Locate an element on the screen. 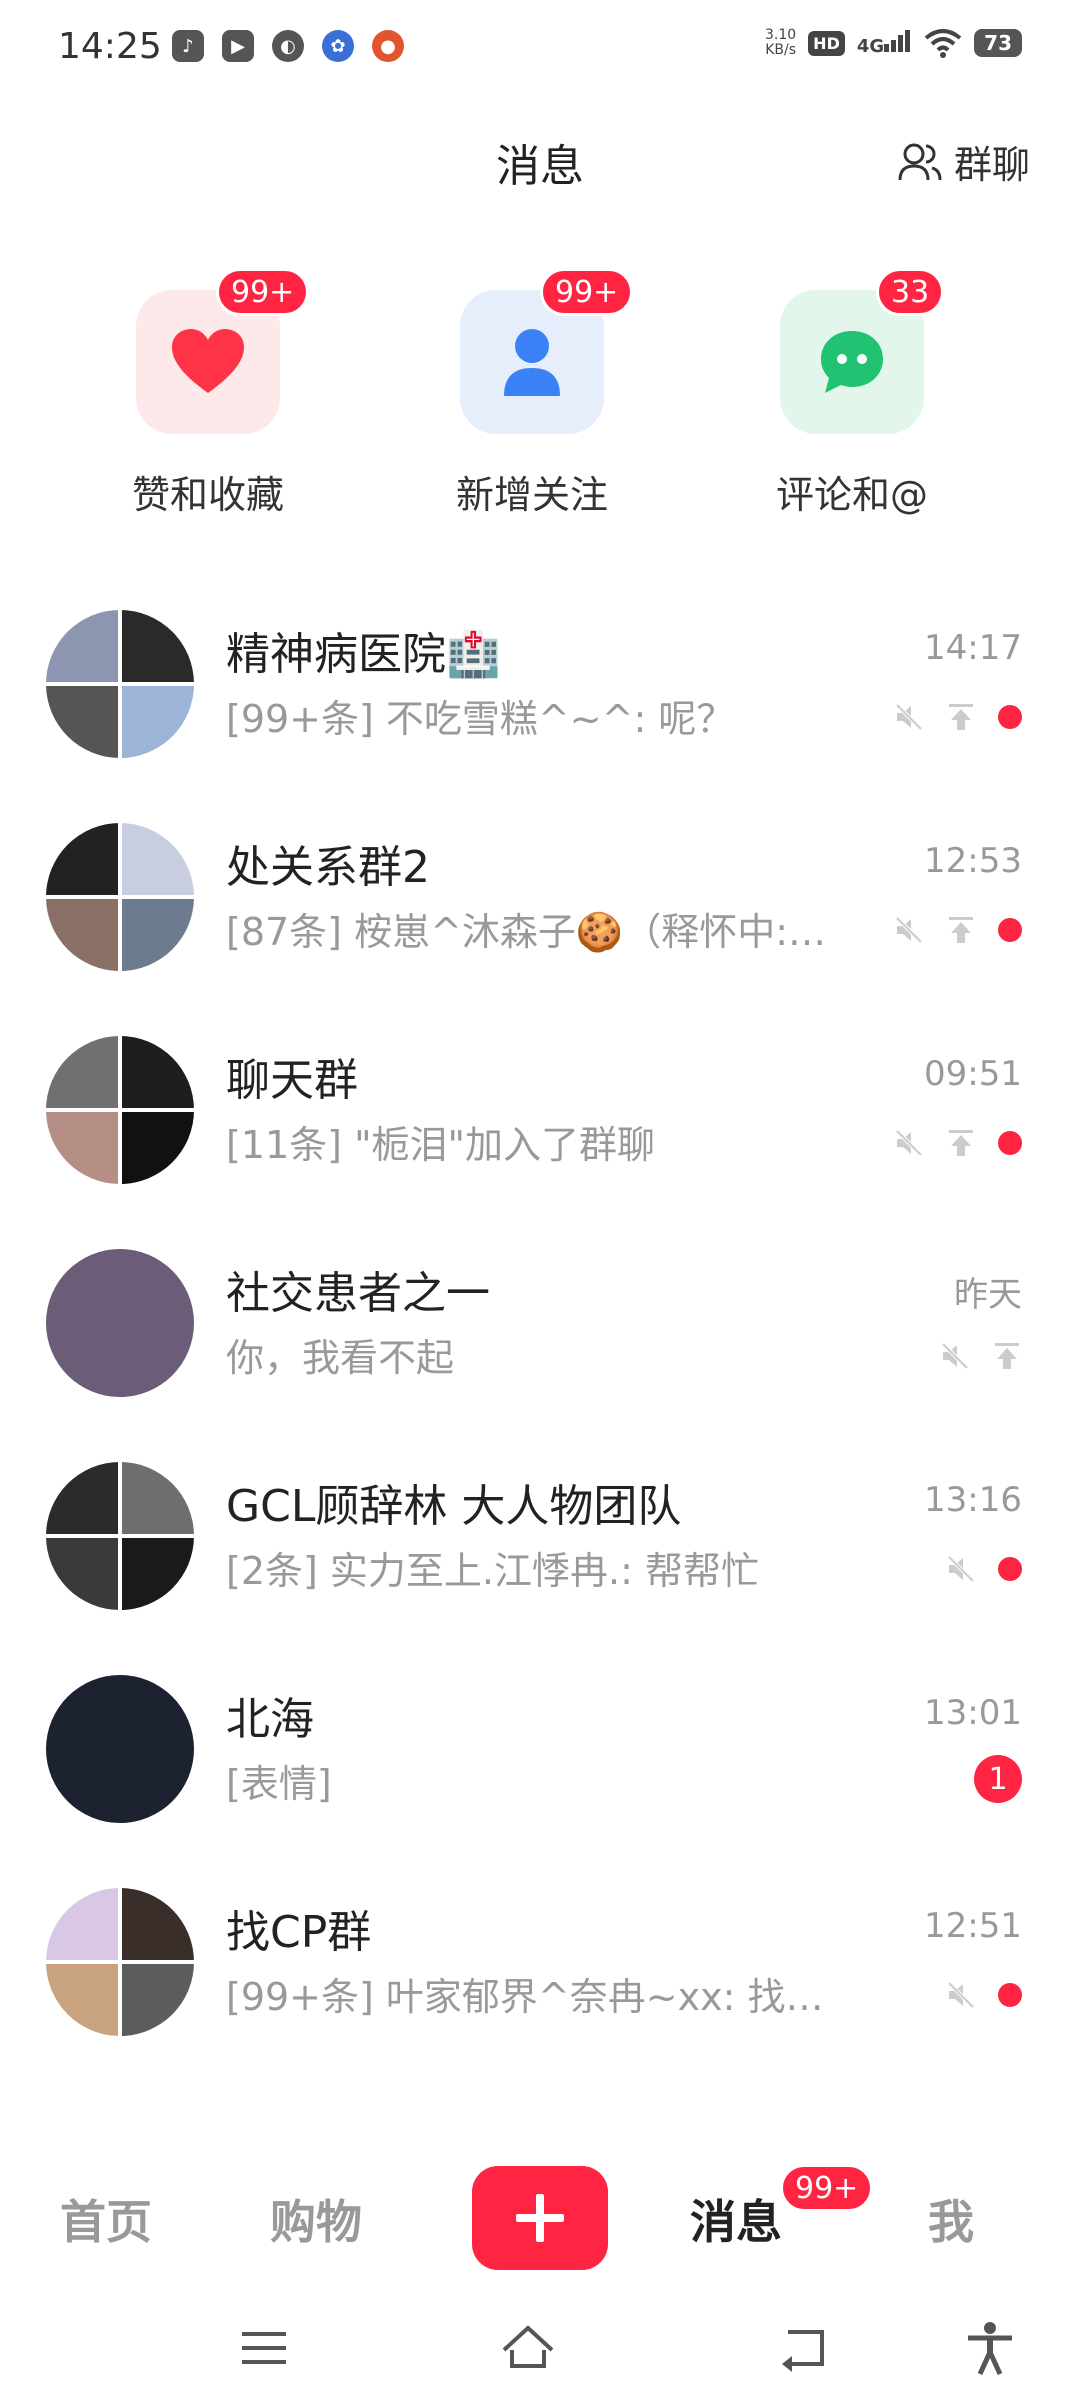  chat-row: 北海 [表情] 13:01 1 is located at coordinates (540, 1781).